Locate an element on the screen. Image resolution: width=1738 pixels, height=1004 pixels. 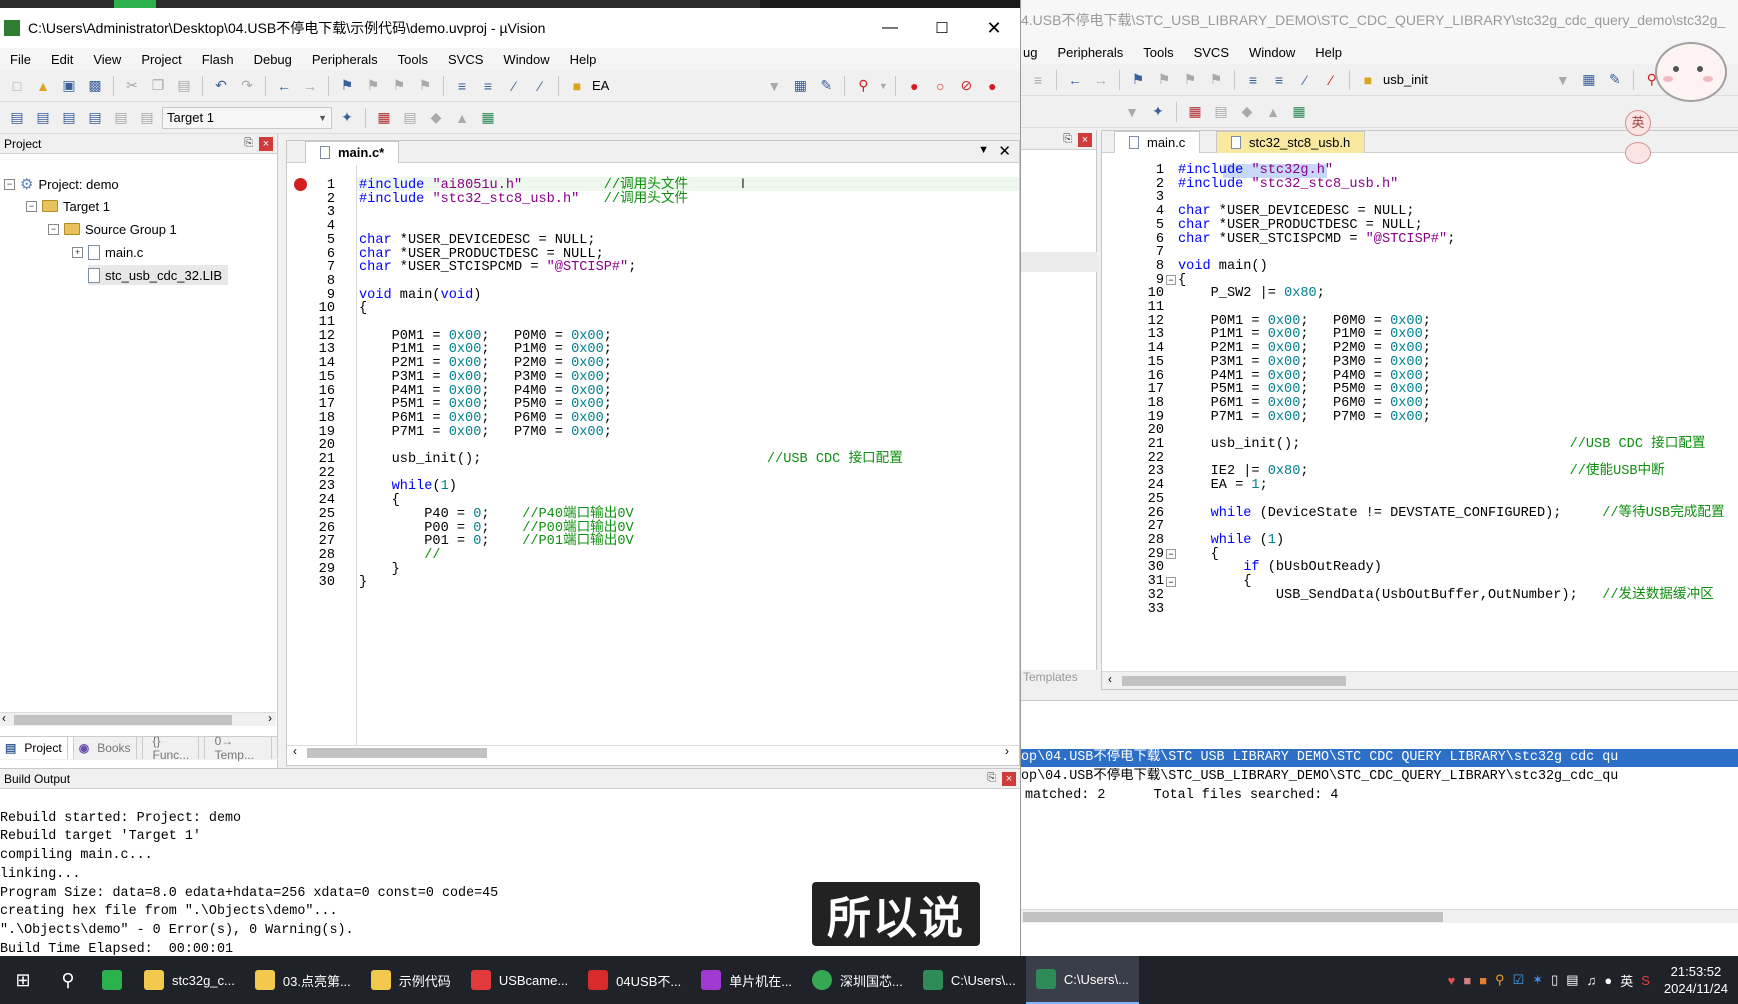
pin-icon: ⎘ is located at coordinates (248, 143).